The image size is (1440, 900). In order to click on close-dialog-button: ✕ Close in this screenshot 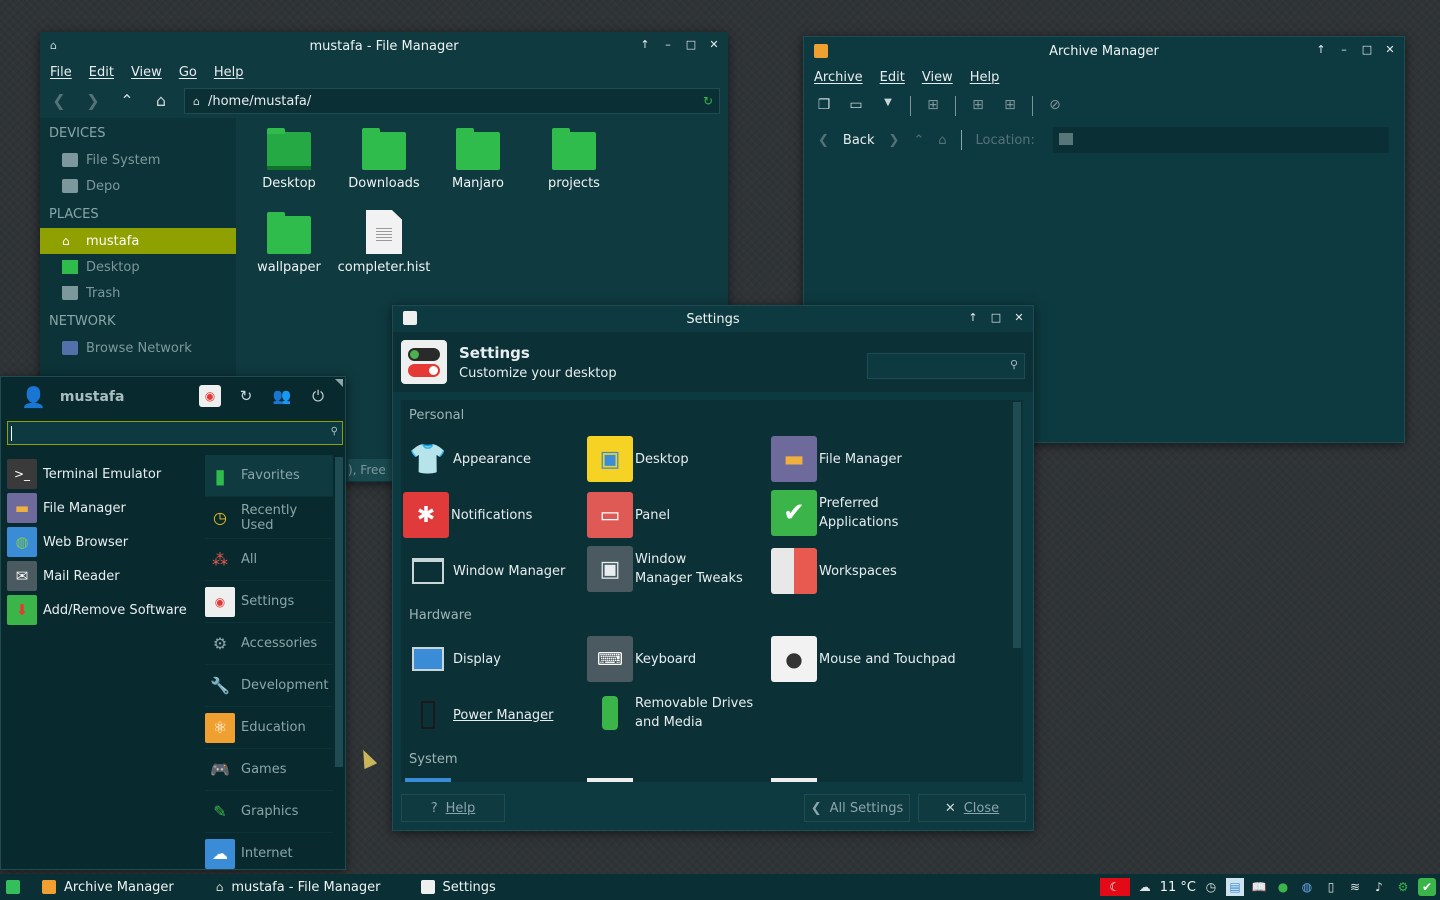, I will do `click(972, 808)`.